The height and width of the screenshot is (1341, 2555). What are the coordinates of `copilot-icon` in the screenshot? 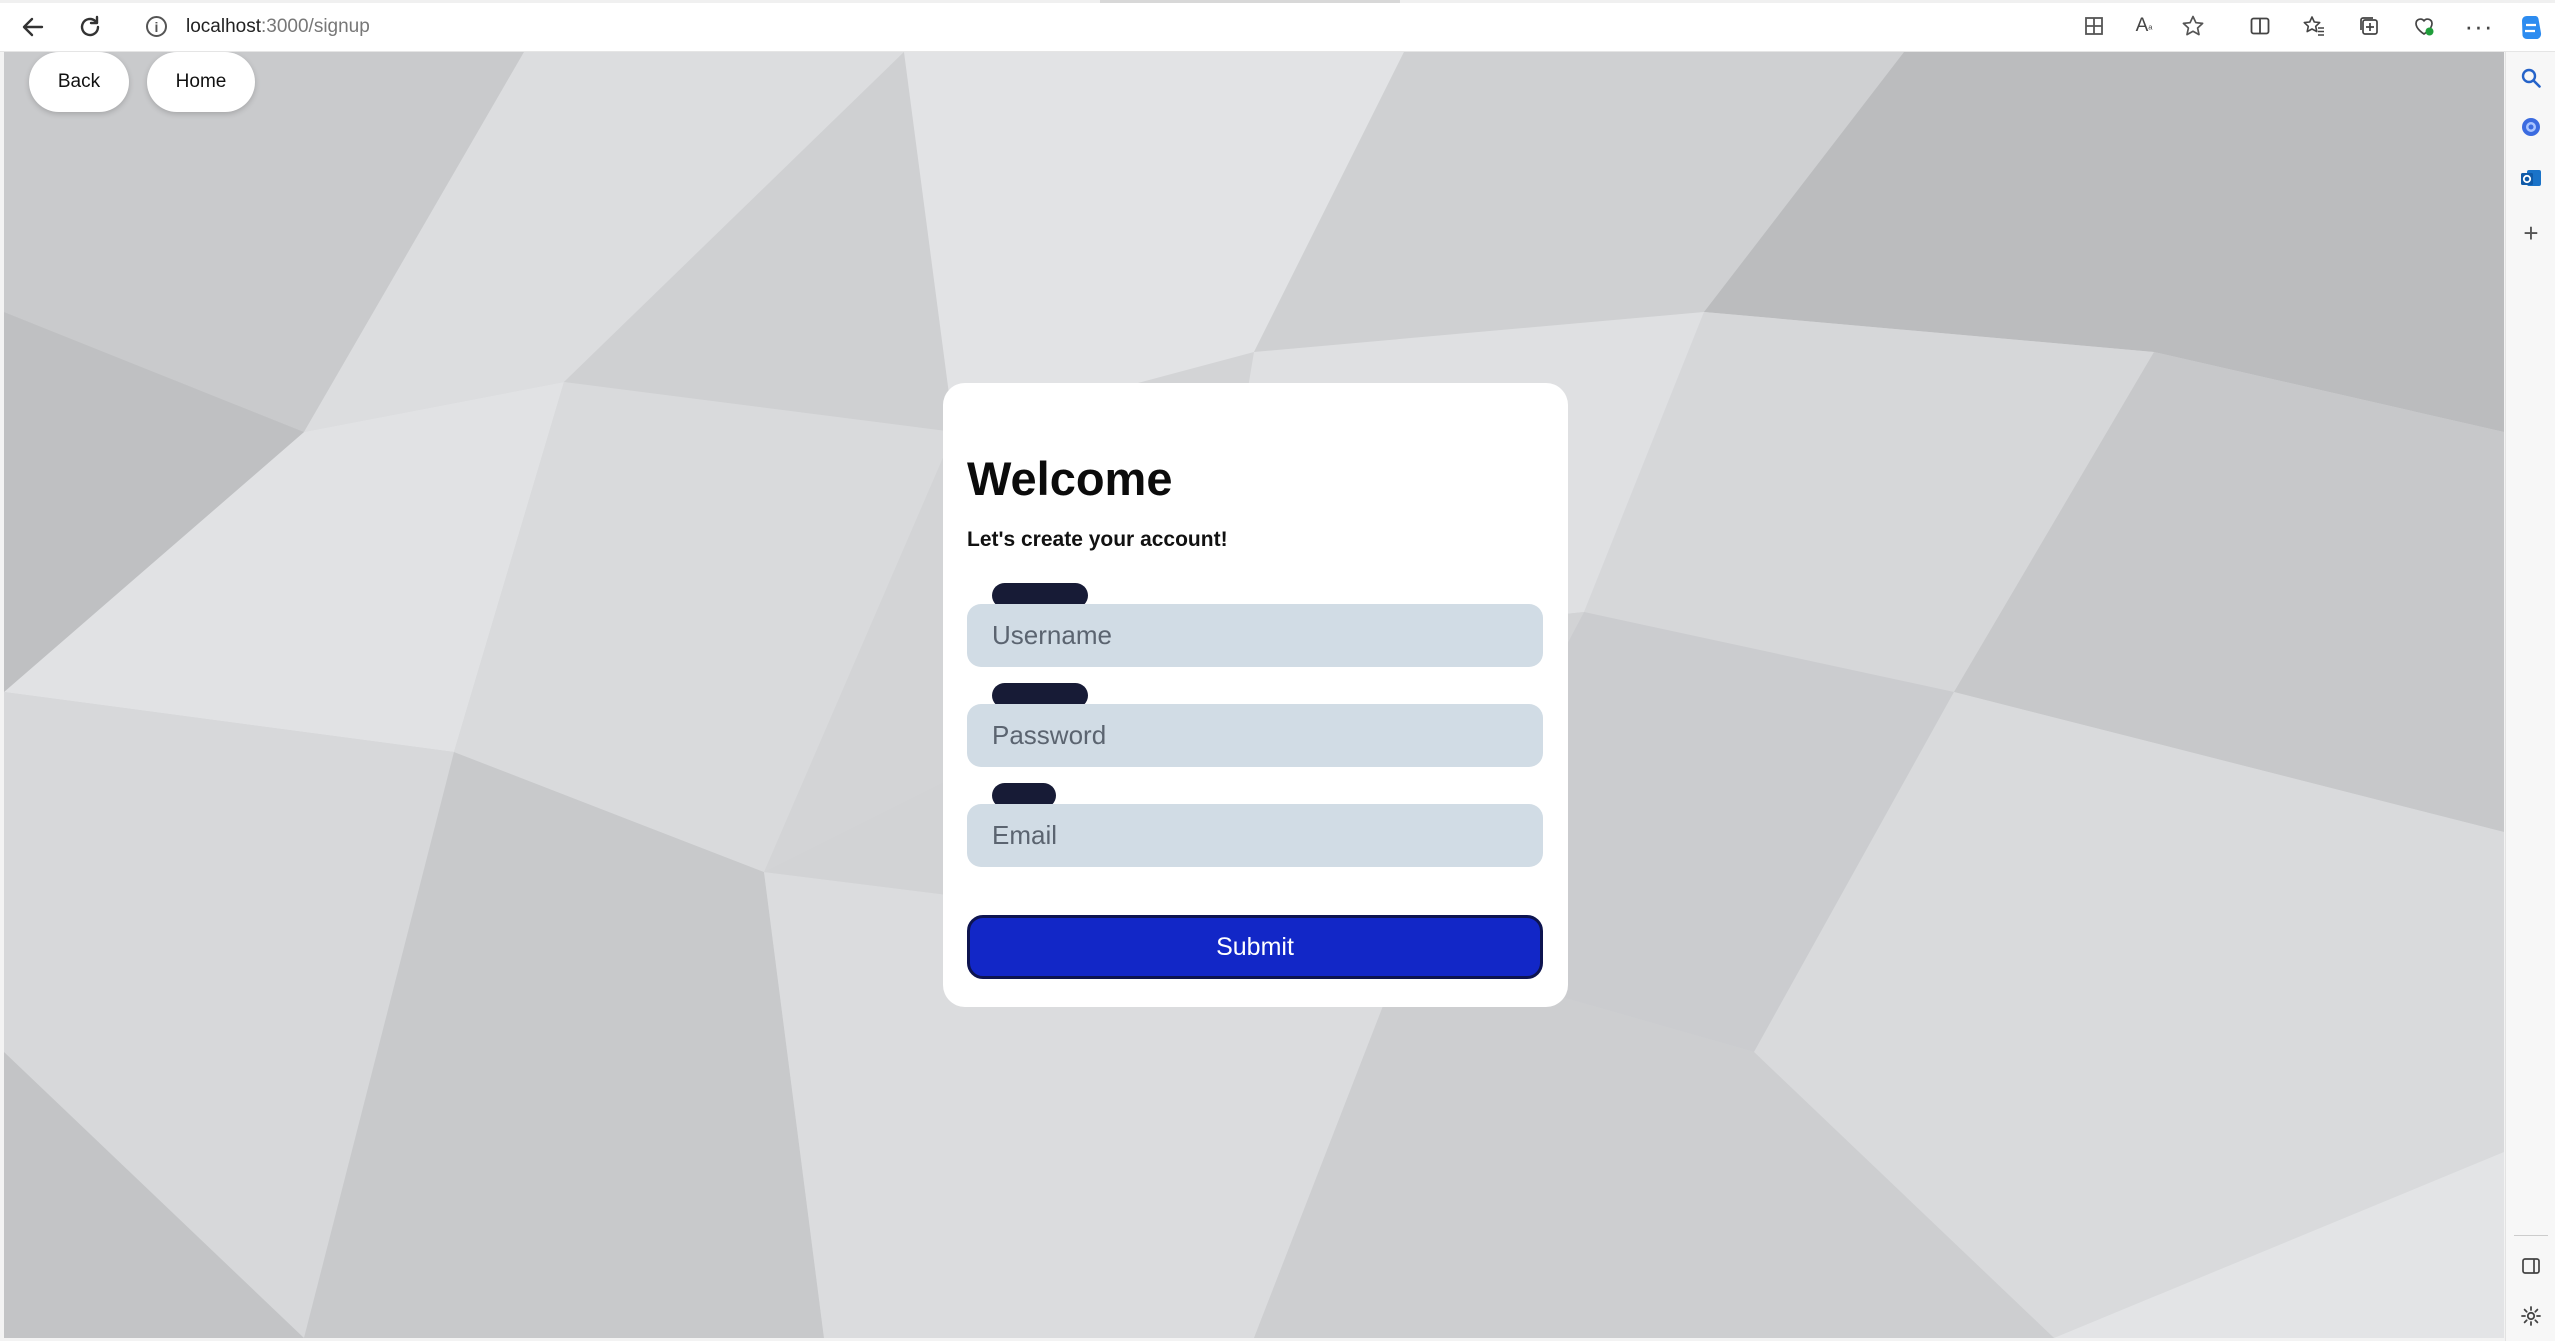 It's located at (2531, 28).